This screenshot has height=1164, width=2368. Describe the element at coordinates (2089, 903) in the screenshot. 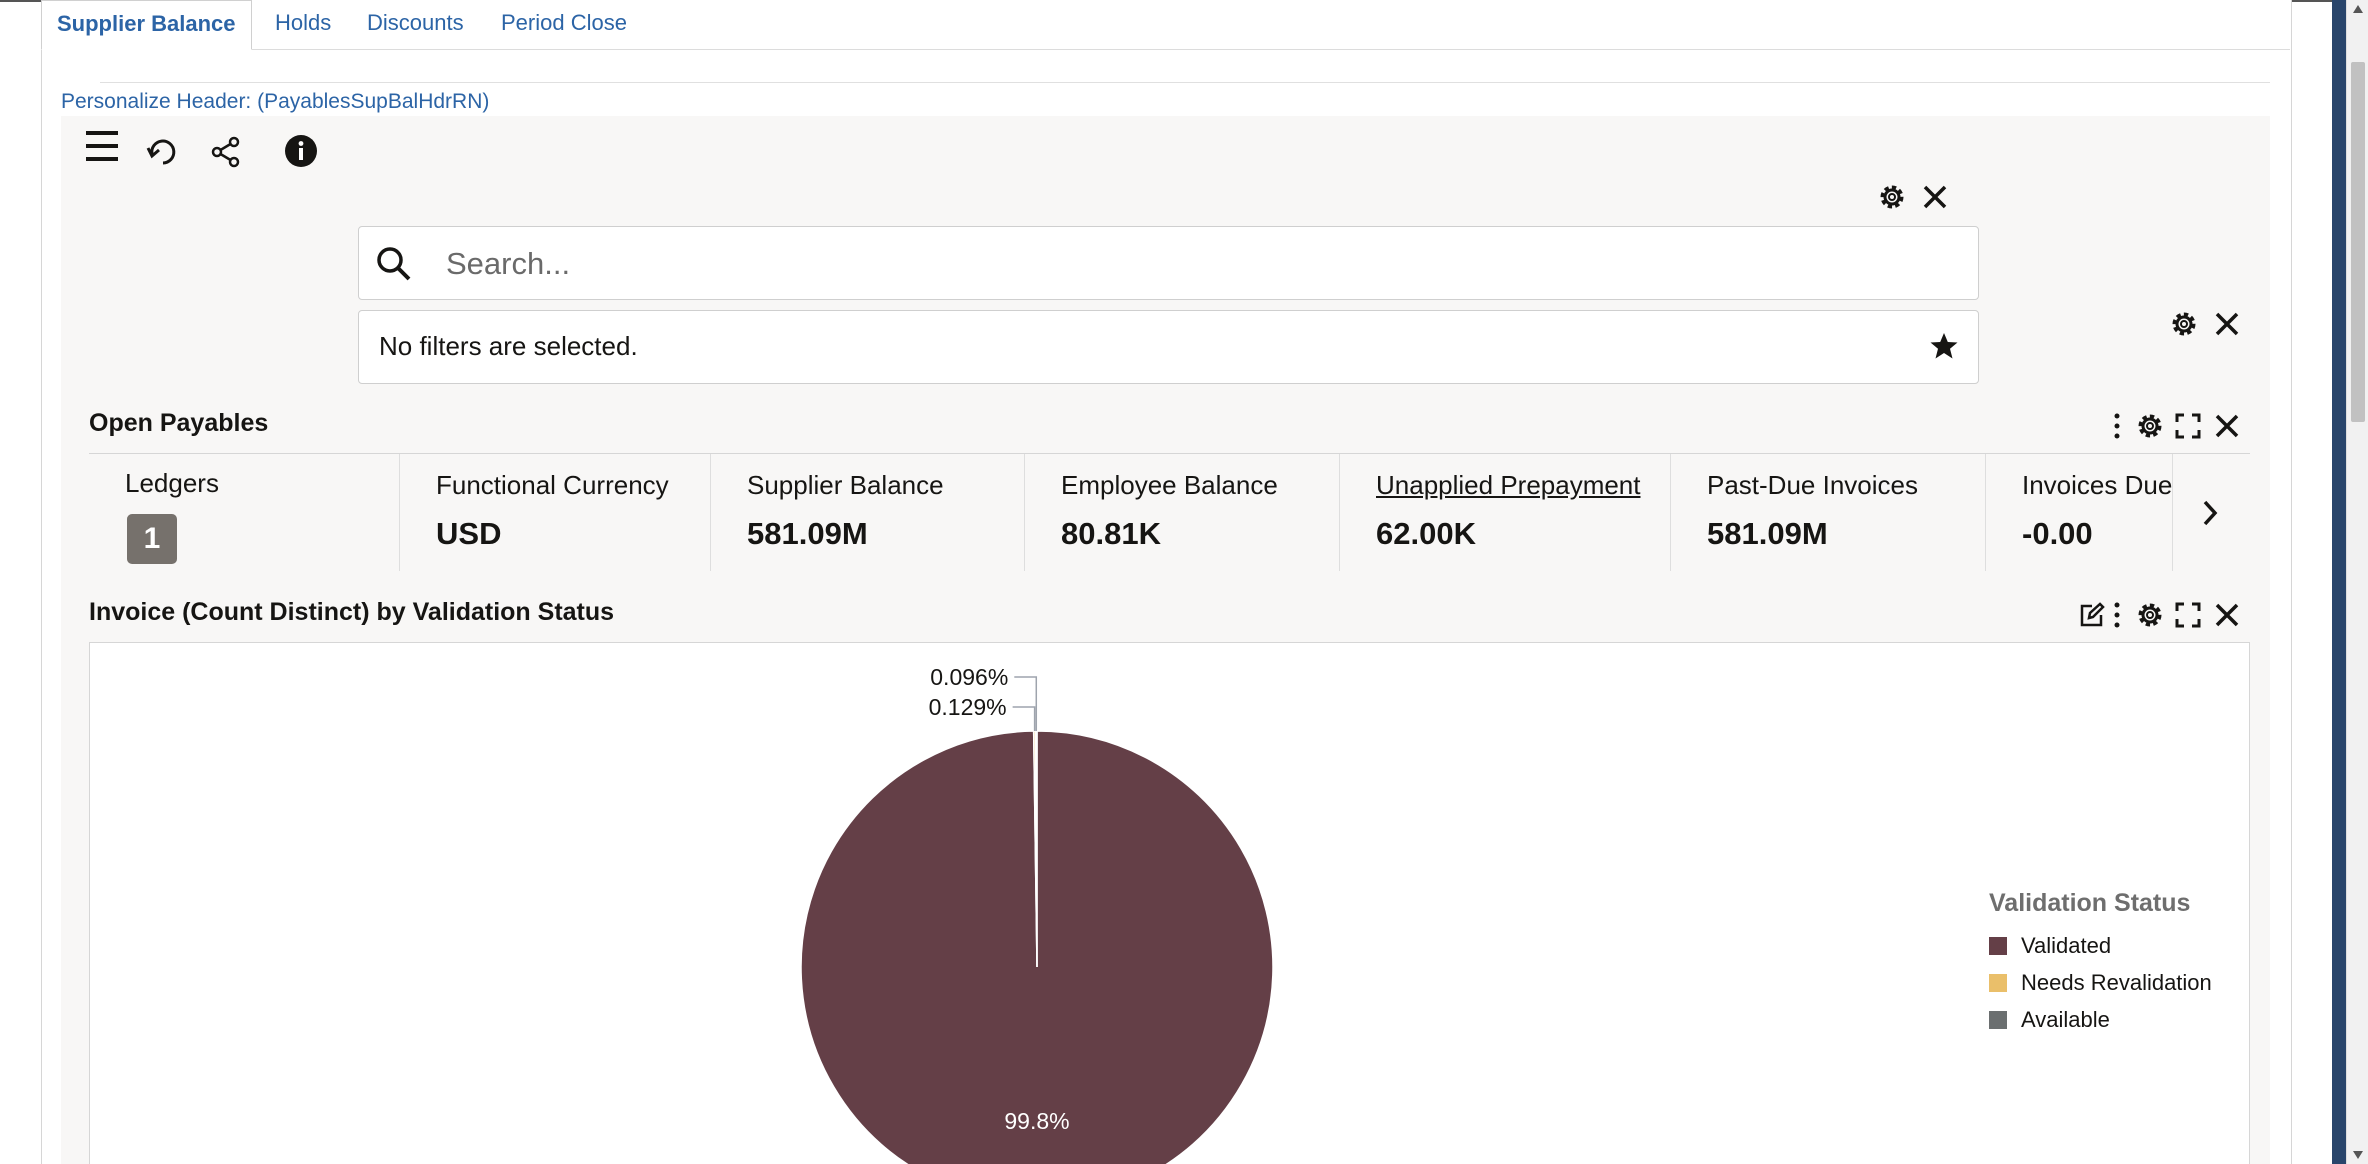

I see `legend-title: Validation Status` at that location.